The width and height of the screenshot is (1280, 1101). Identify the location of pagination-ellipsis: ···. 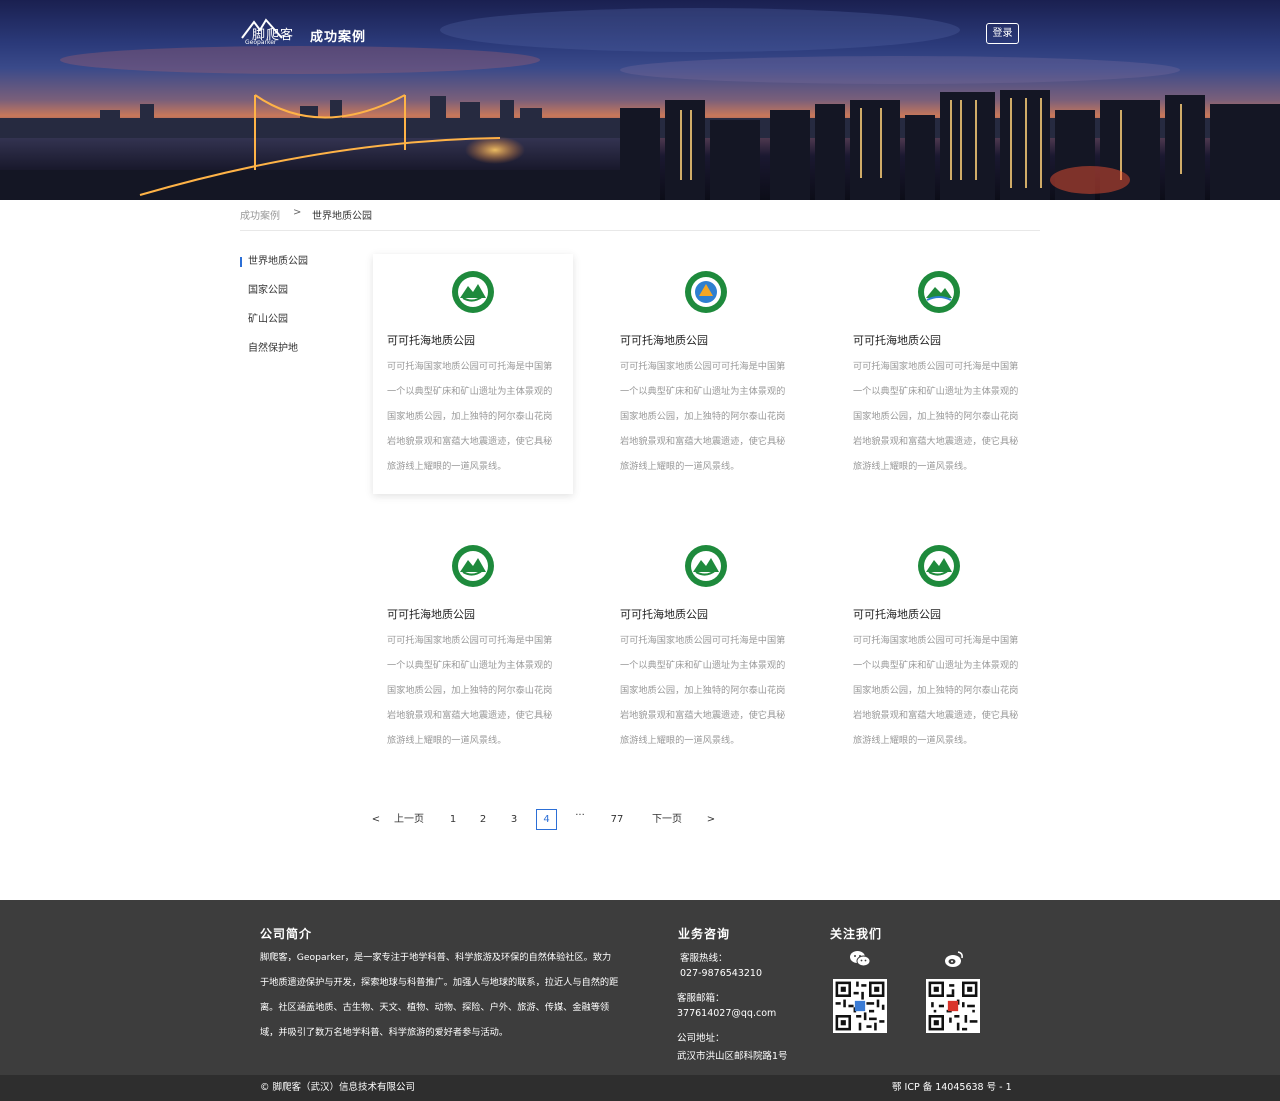
(580, 815).